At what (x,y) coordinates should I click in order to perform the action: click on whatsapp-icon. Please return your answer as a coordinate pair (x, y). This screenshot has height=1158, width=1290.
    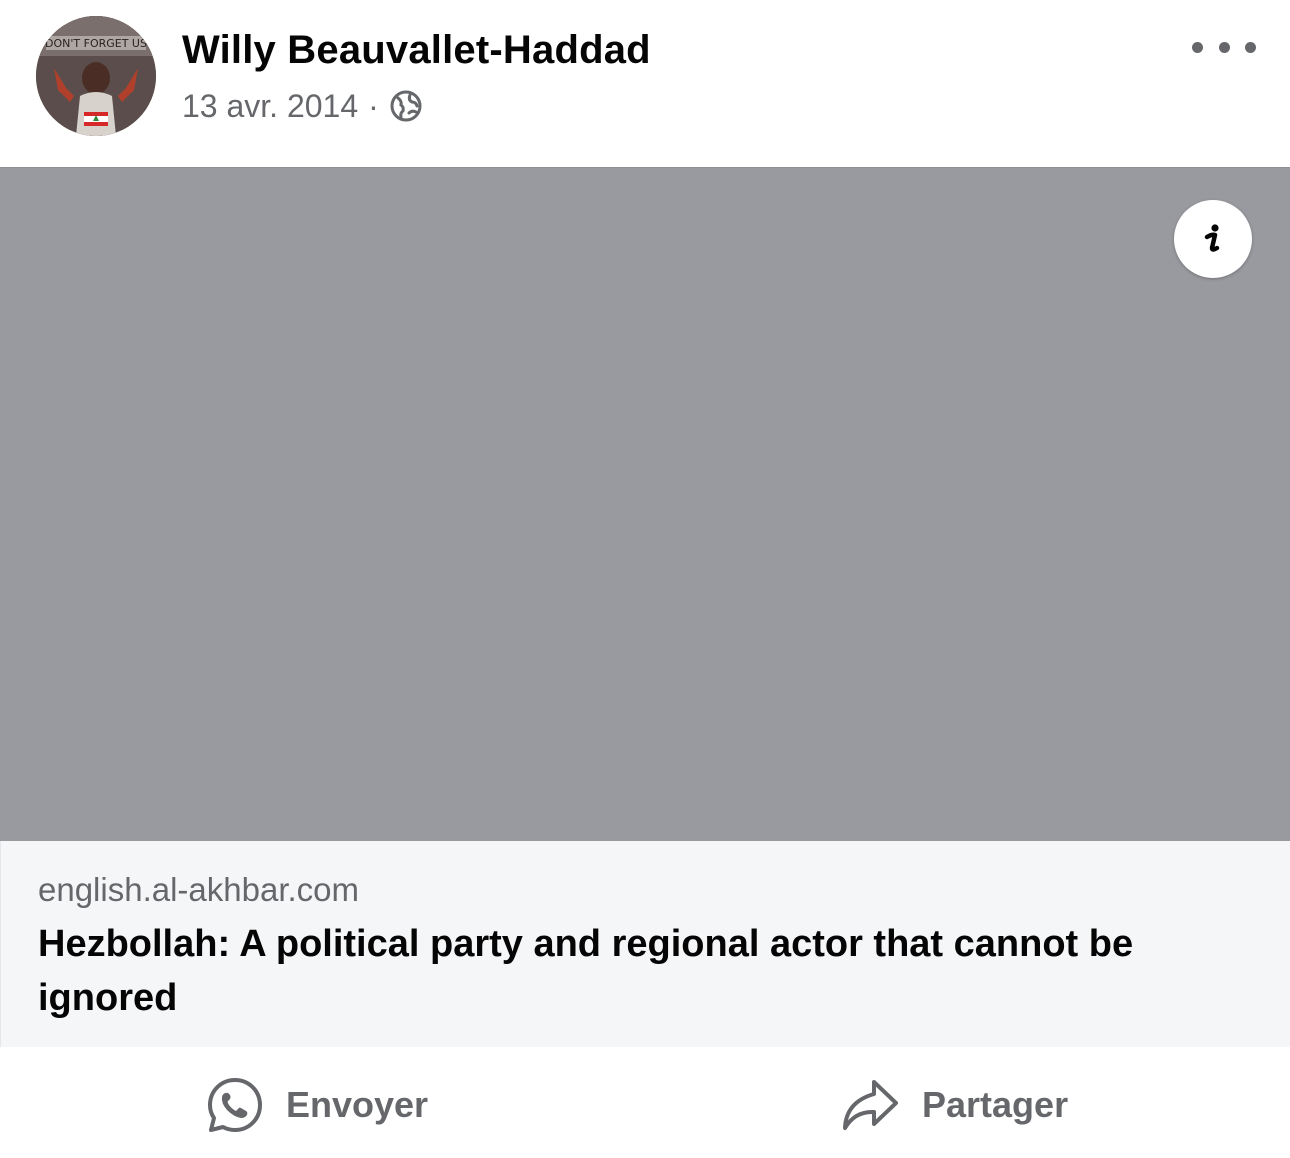
    Looking at the image, I should click on (235, 1105).